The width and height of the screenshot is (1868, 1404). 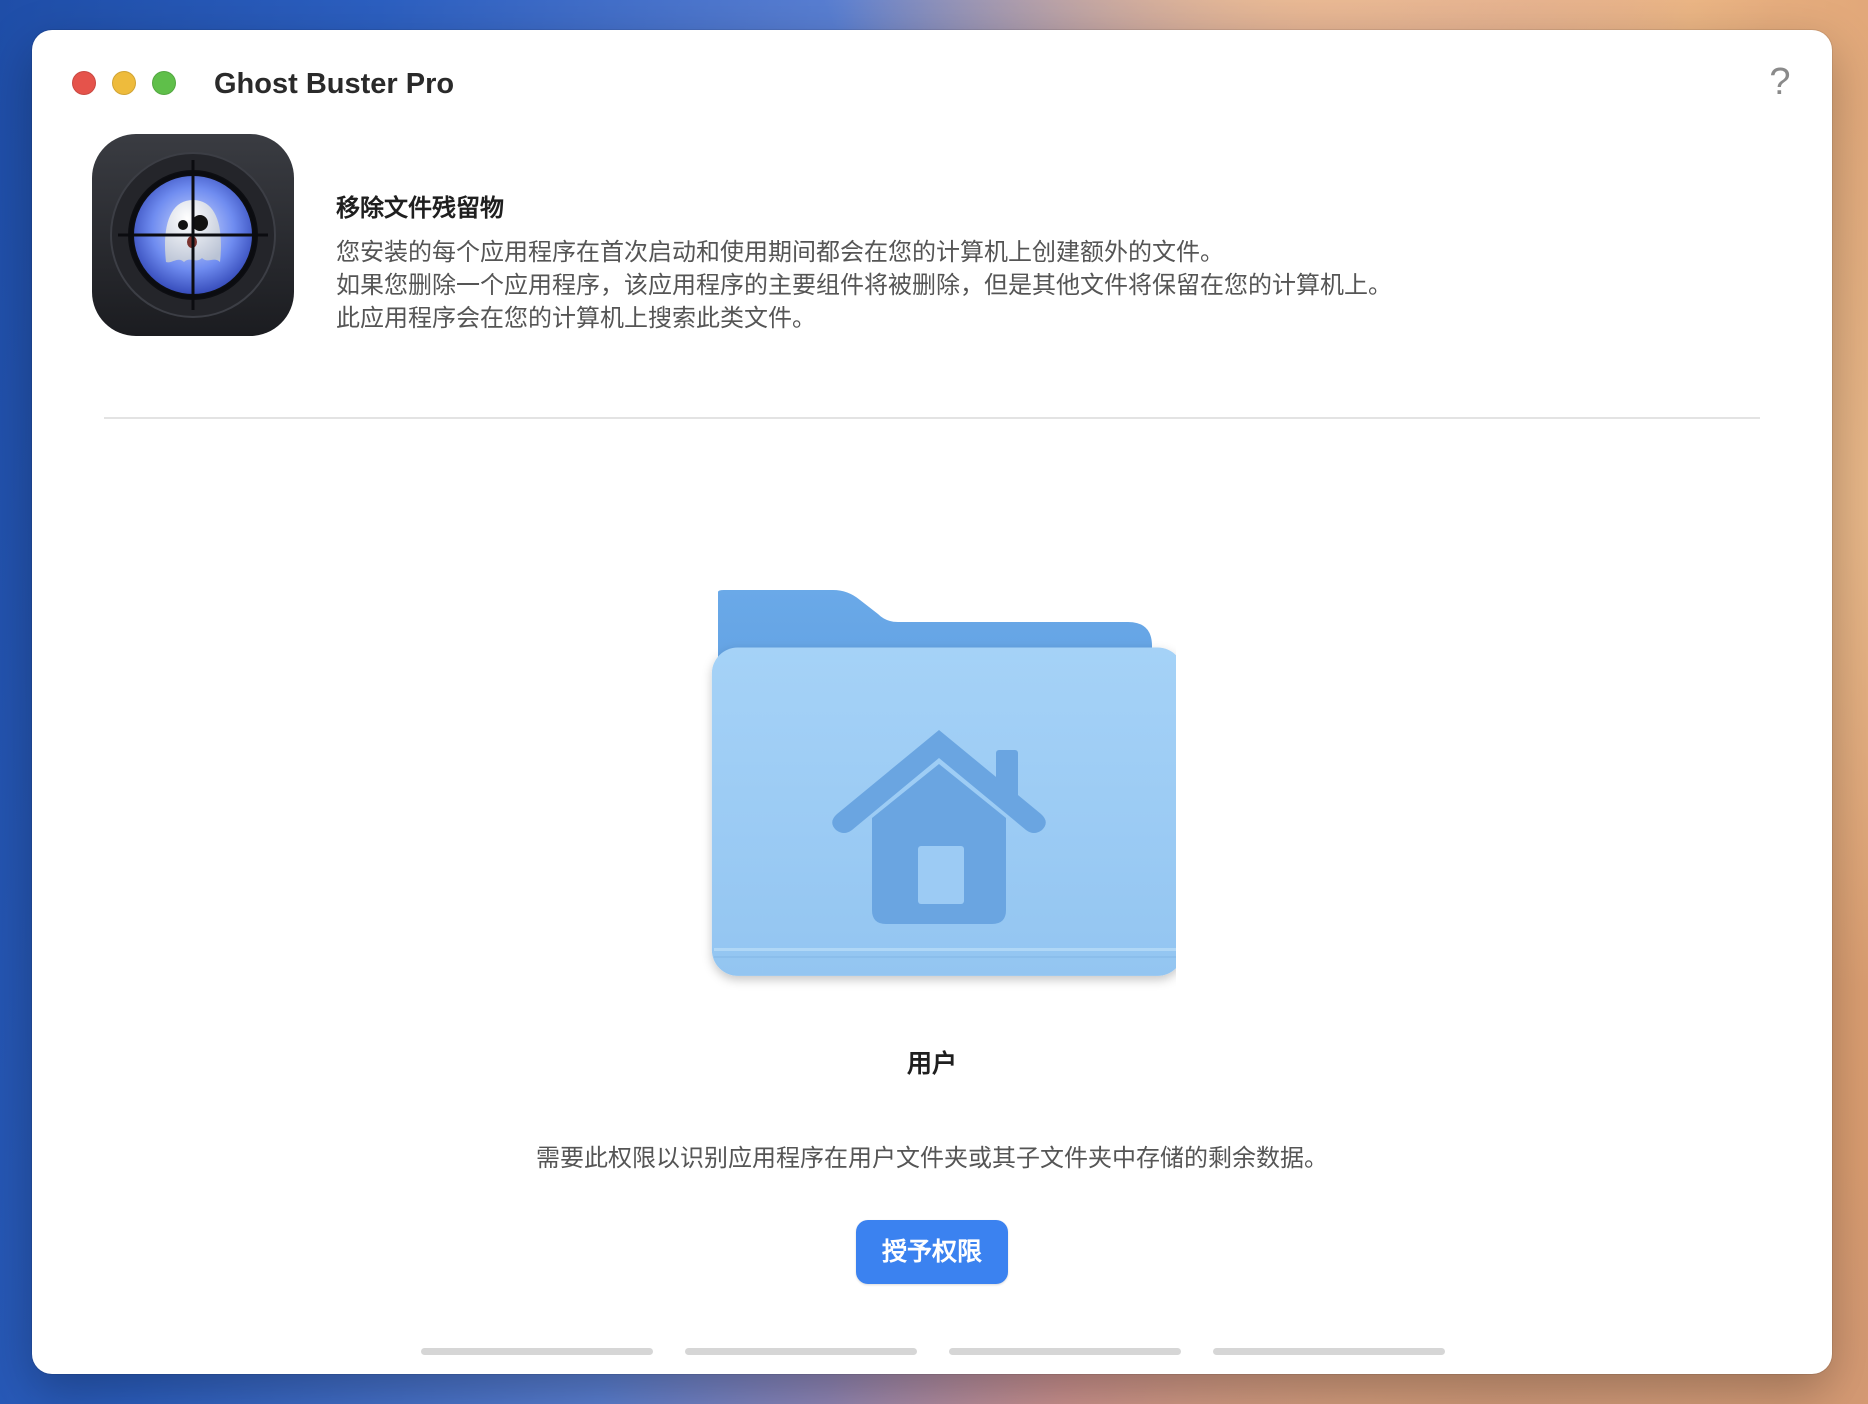 What do you see at coordinates (420, 208) in the screenshot?
I see `intro-heading: 移除文件残留物` at bounding box center [420, 208].